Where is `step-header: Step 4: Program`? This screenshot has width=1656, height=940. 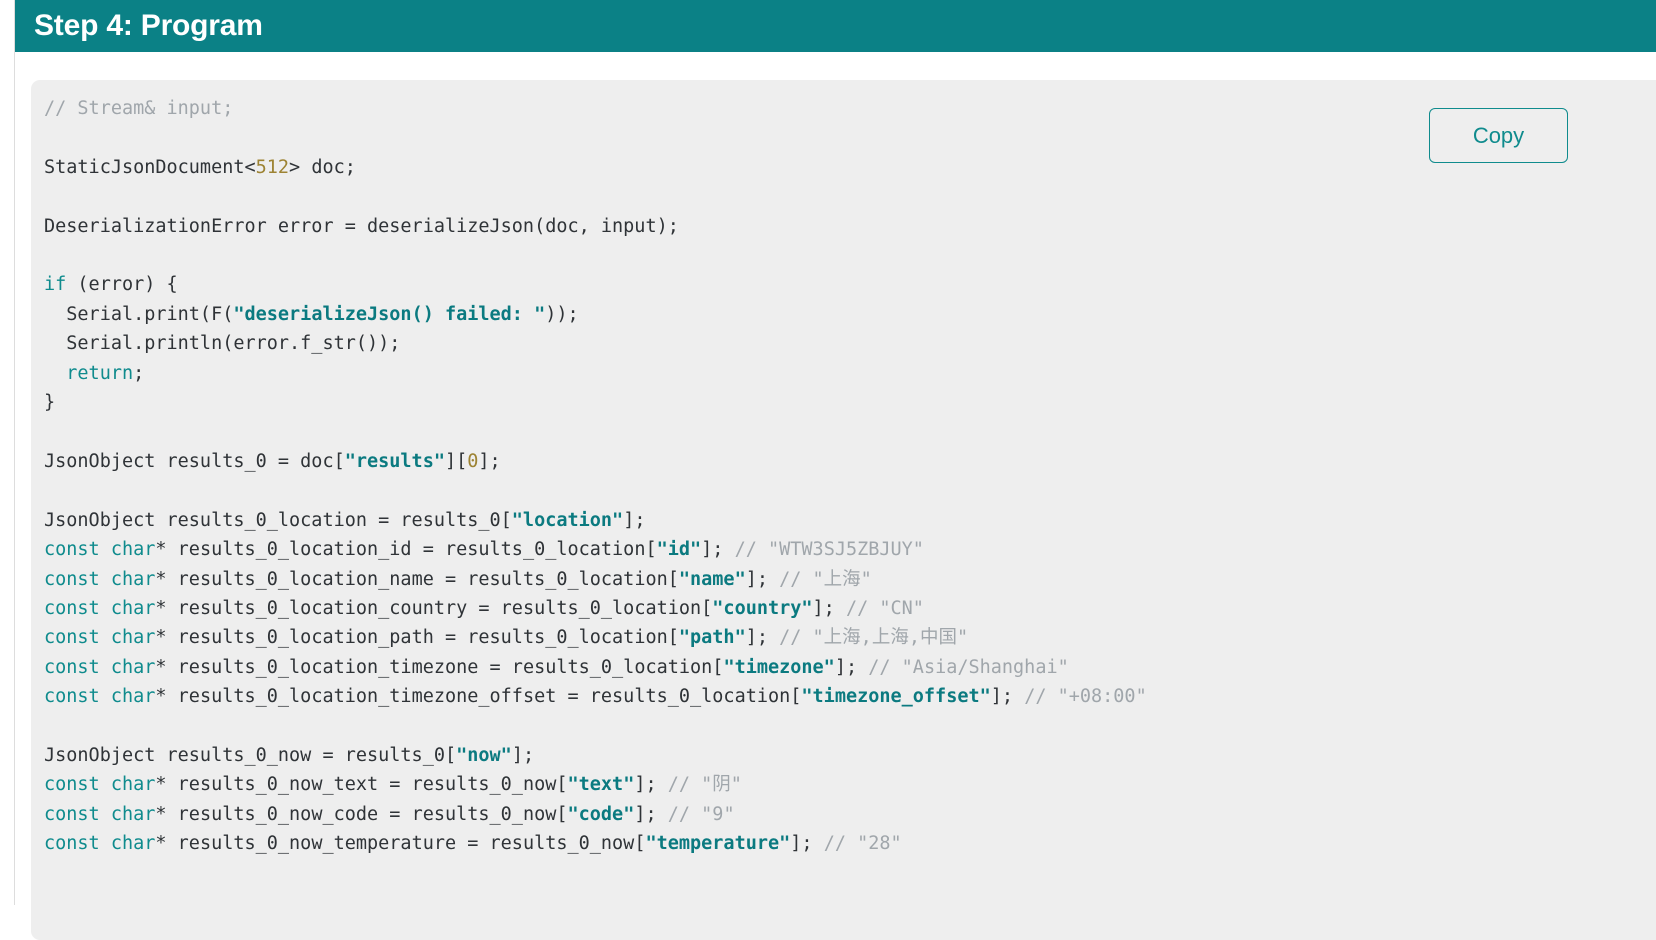
step-header: Step 4: Program is located at coordinates (835, 26).